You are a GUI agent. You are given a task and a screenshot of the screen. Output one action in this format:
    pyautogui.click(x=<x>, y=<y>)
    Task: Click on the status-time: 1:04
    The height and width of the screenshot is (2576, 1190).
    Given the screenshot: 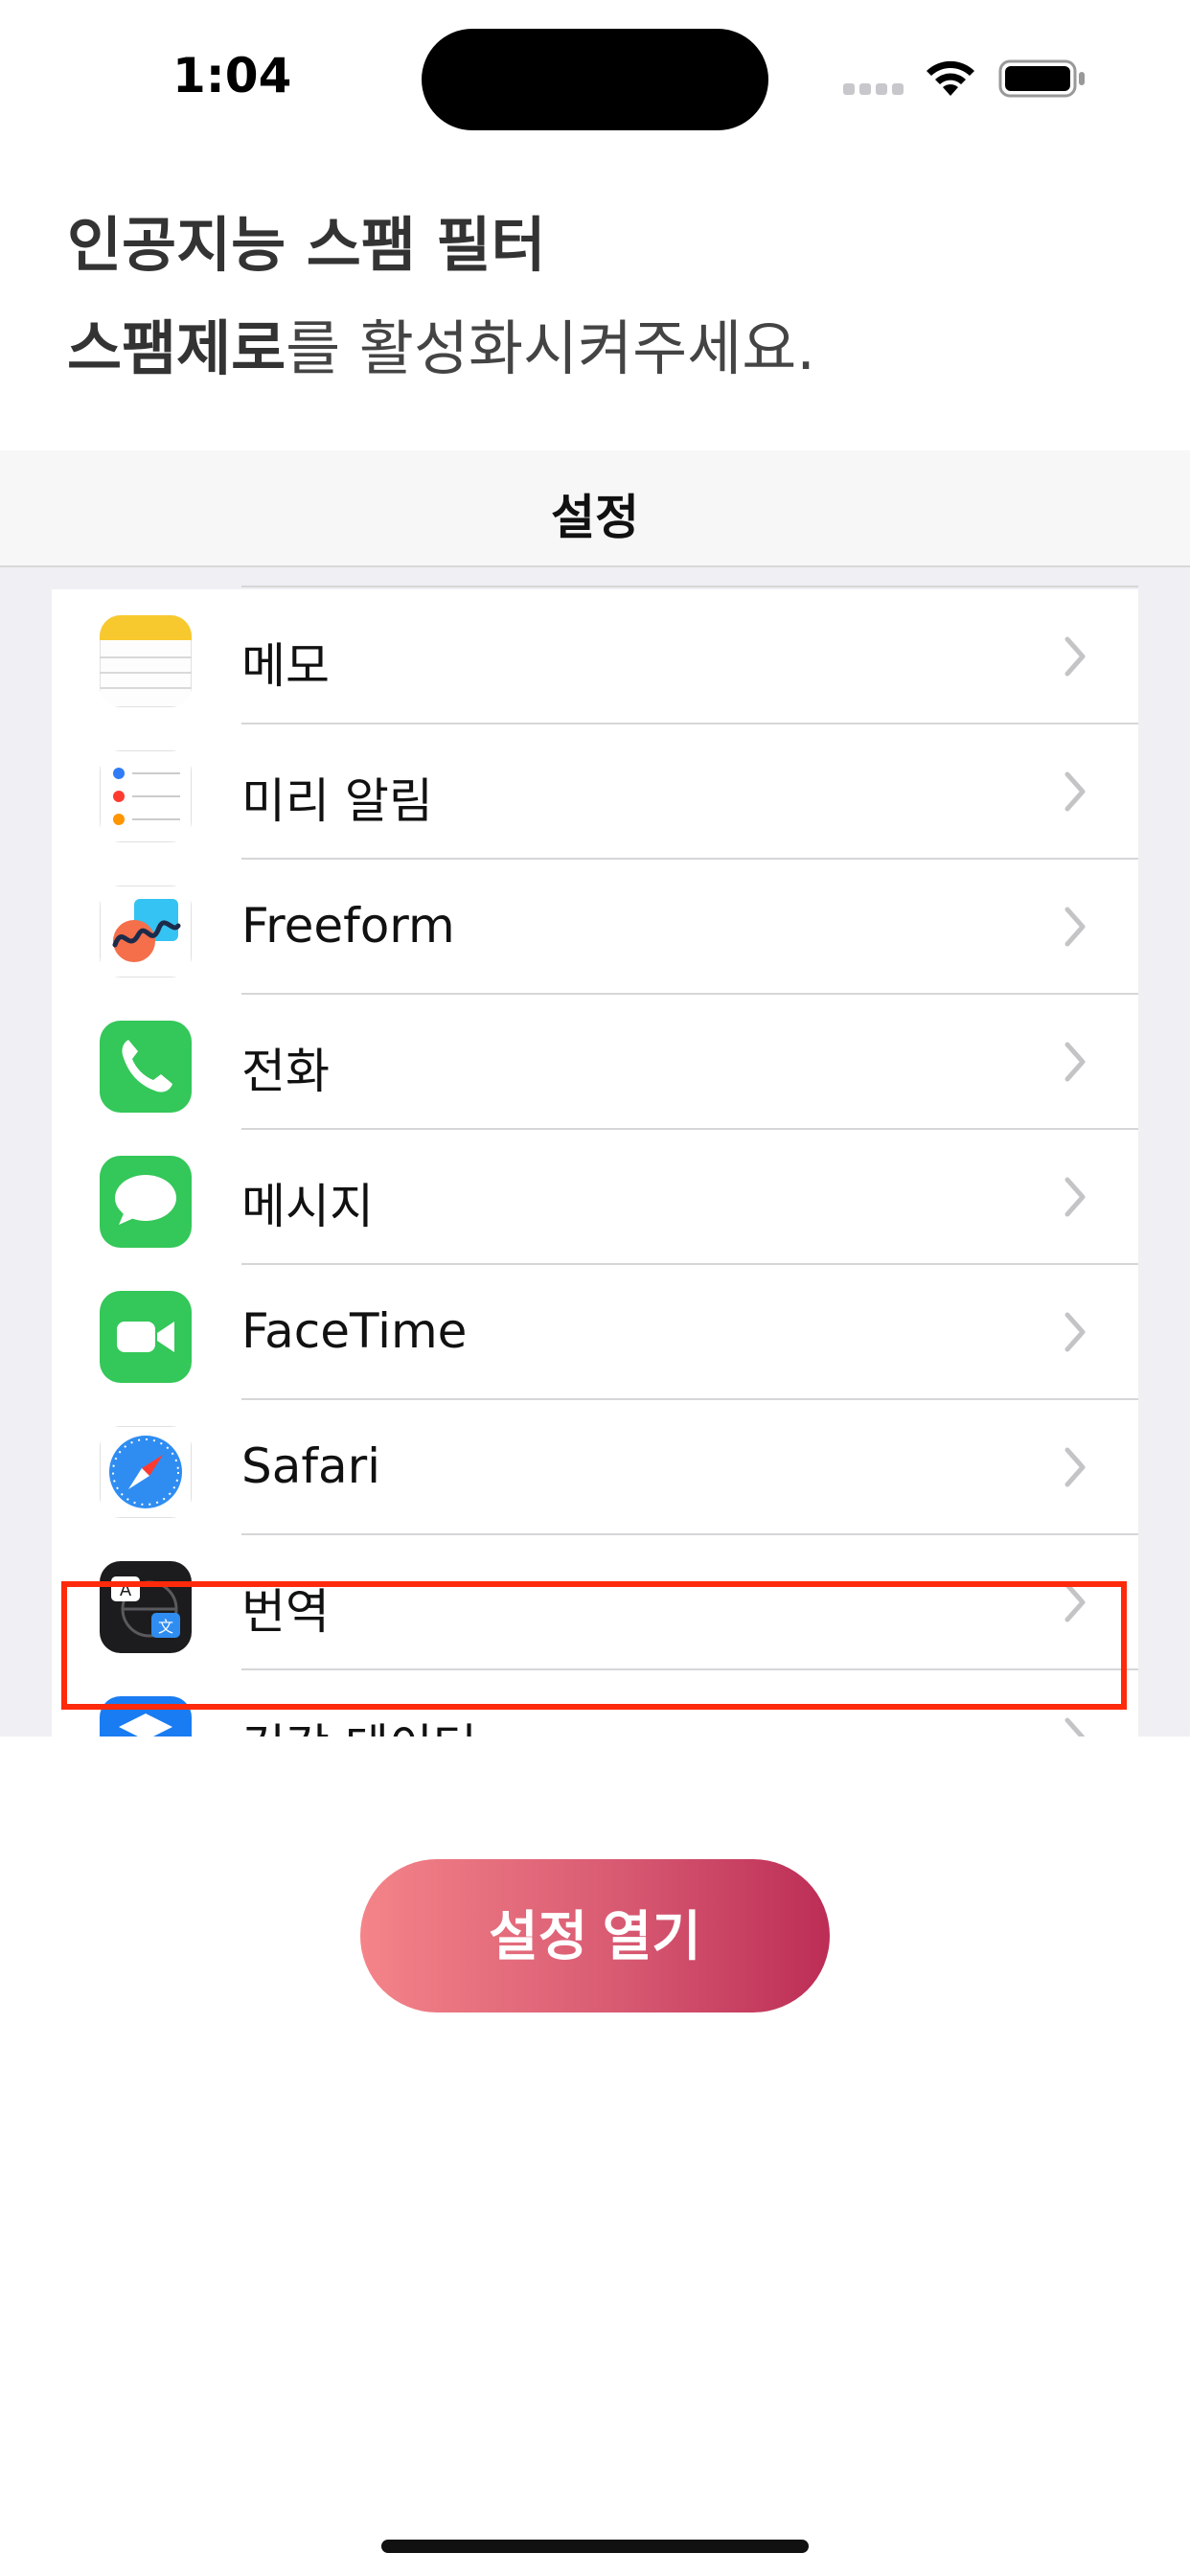 What is the action you would take?
    pyautogui.click(x=232, y=76)
    